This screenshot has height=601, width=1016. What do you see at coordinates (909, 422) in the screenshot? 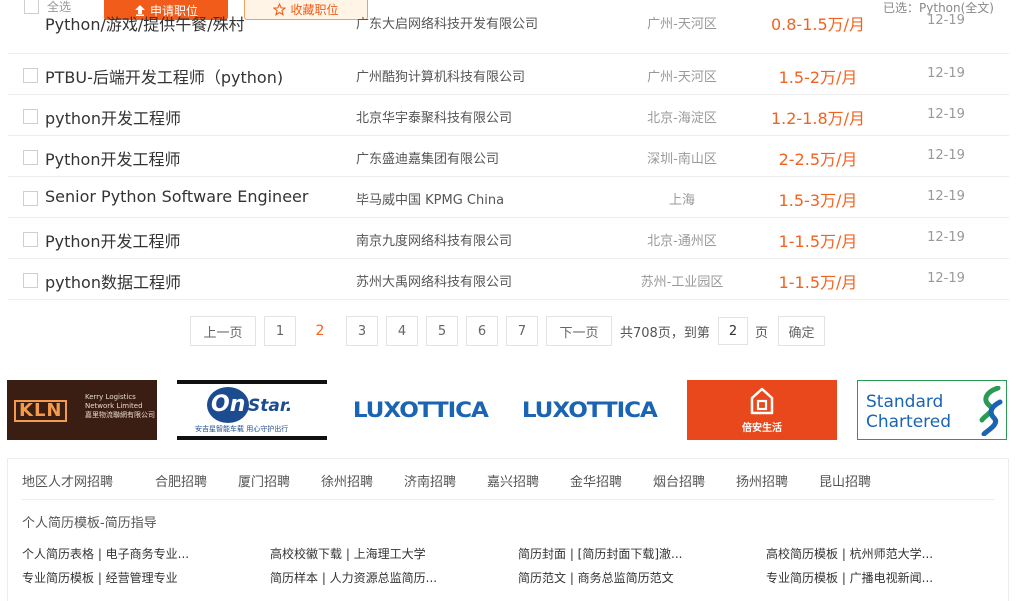
I see `sc-line-2: Chartered` at bounding box center [909, 422].